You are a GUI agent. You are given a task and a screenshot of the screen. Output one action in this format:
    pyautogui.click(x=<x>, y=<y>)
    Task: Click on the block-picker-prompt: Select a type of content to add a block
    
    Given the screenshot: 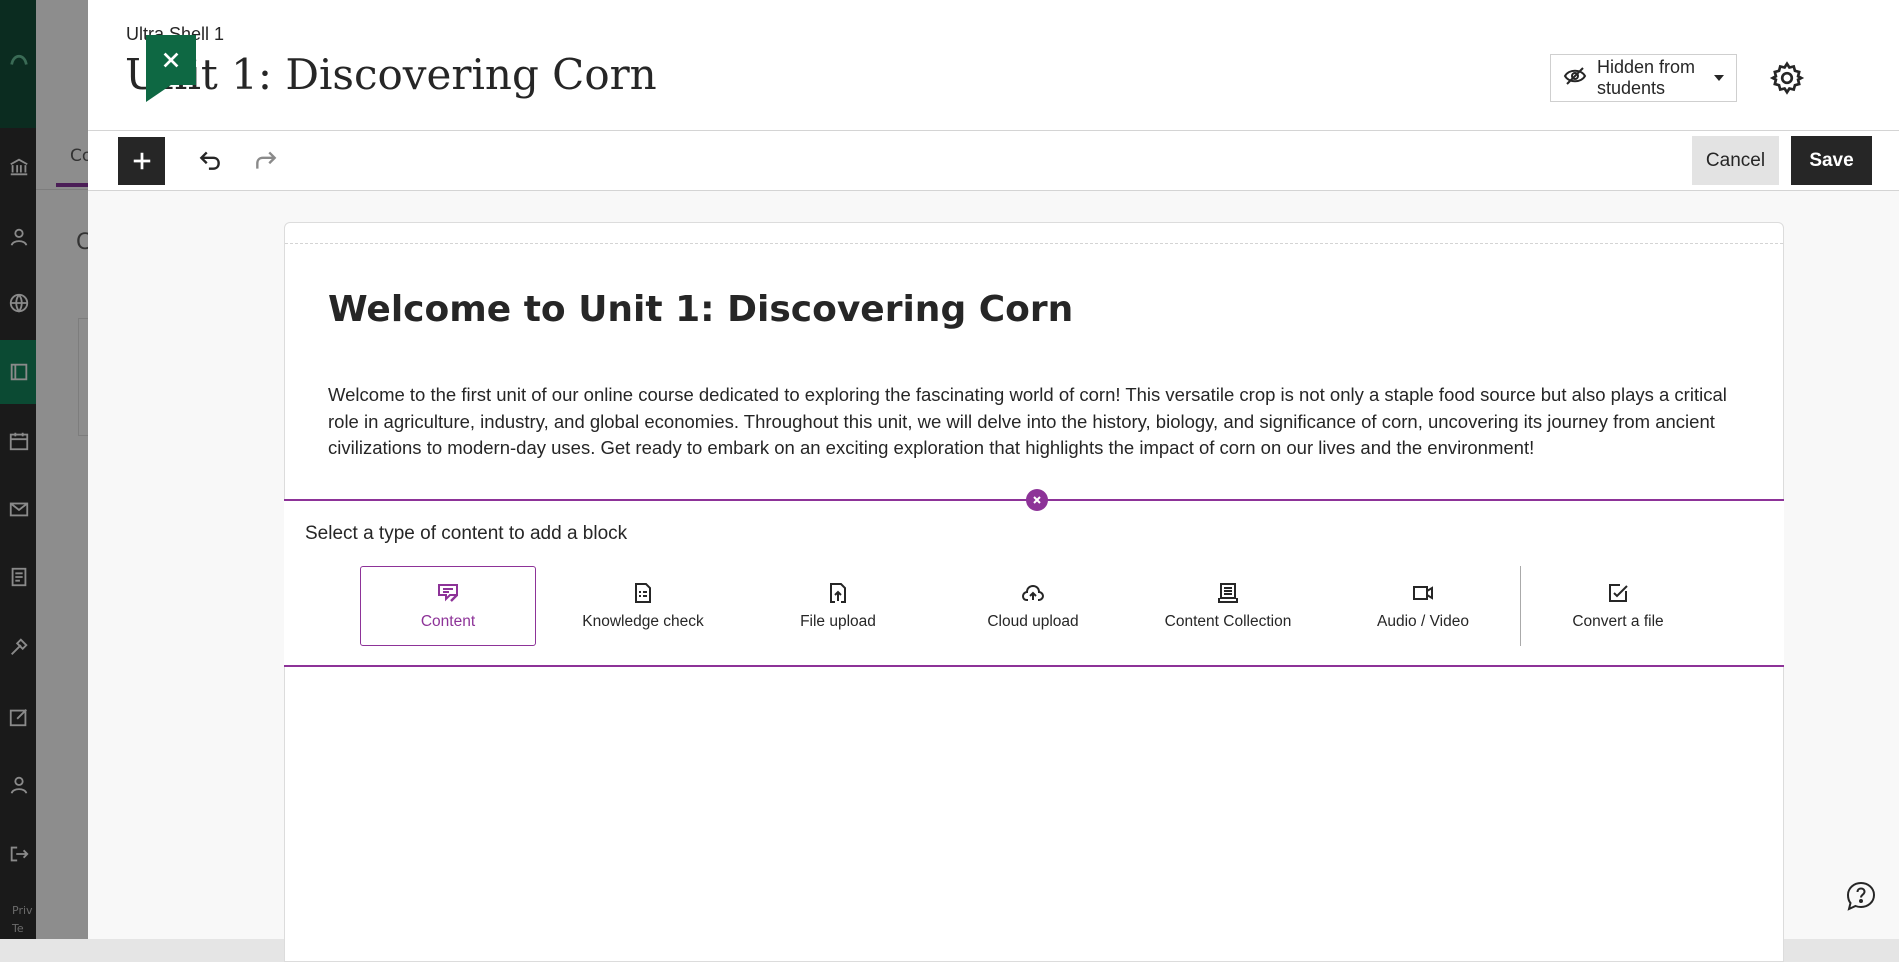 What is the action you would take?
    pyautogui.click(x=466, y=533)
    